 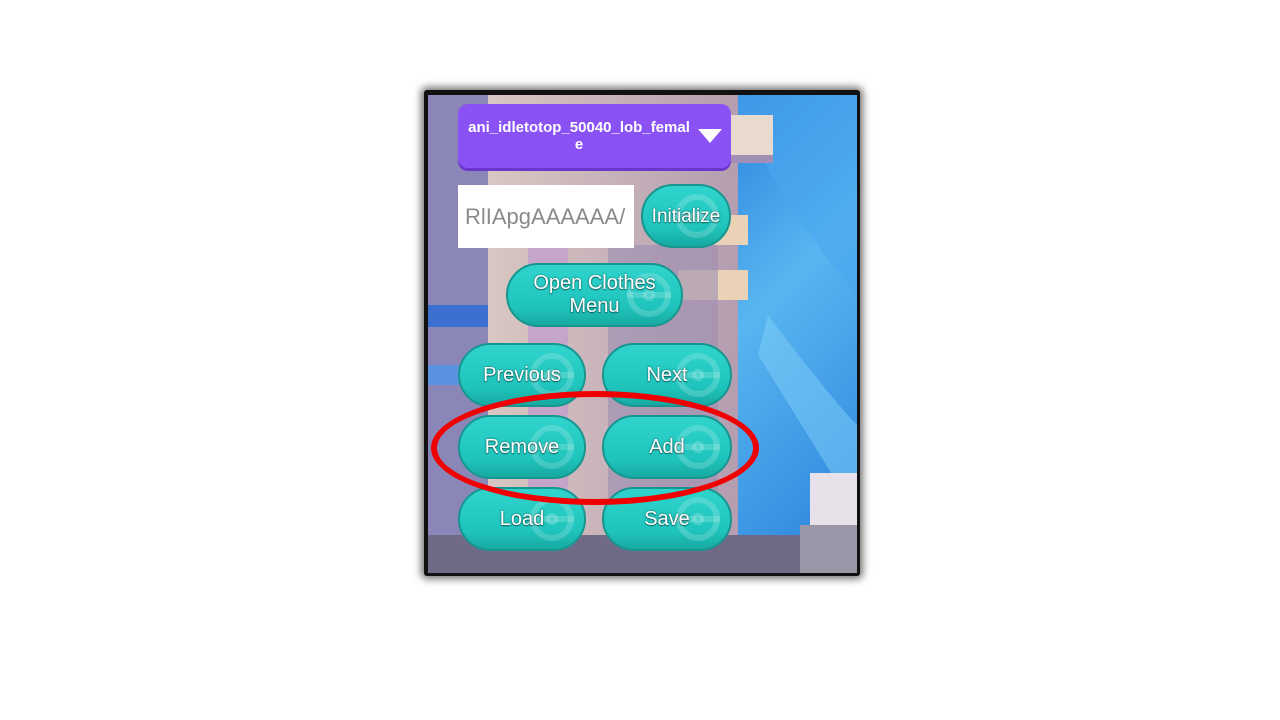 I want to click on dropdown-arrow-icon, so click(x=710, y=136).